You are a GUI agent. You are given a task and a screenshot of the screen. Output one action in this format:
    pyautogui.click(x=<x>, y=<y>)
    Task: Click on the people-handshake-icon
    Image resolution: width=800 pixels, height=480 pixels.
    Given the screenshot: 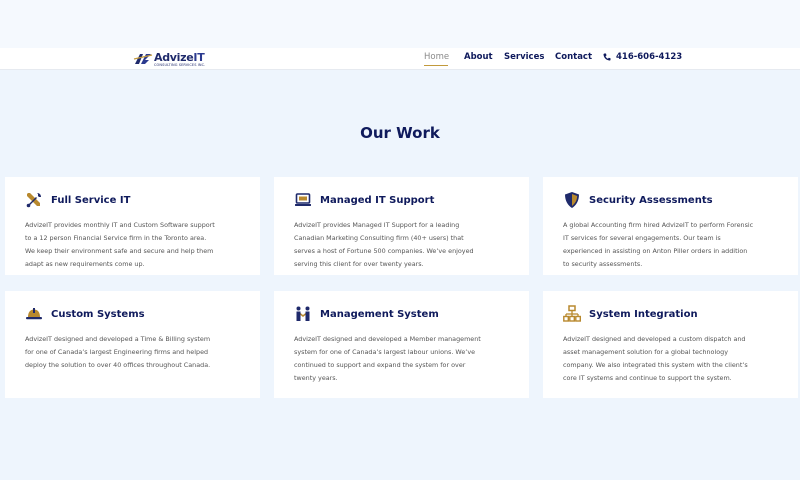 What is the action you would take?
    pyautogui.click(x=303, y=314)
    